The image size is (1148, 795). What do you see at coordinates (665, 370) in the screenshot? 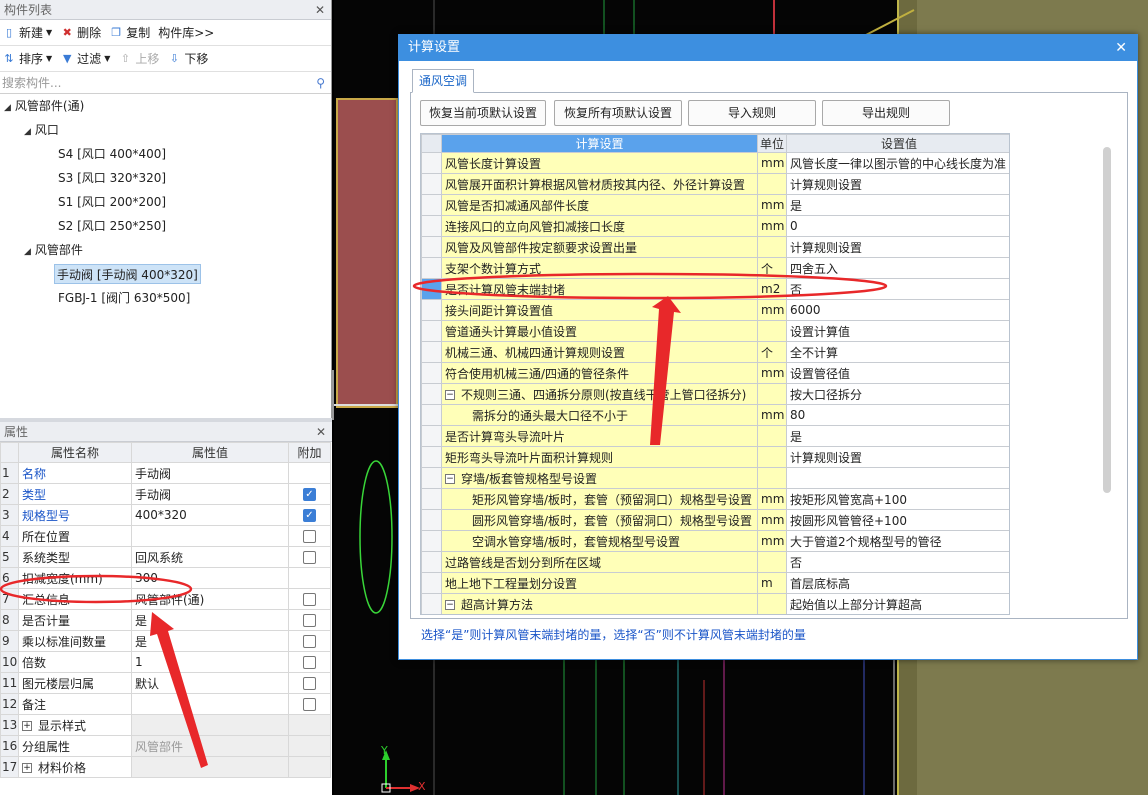
I see `annotation-arrow-dialog` at bounding box center [665, 370].